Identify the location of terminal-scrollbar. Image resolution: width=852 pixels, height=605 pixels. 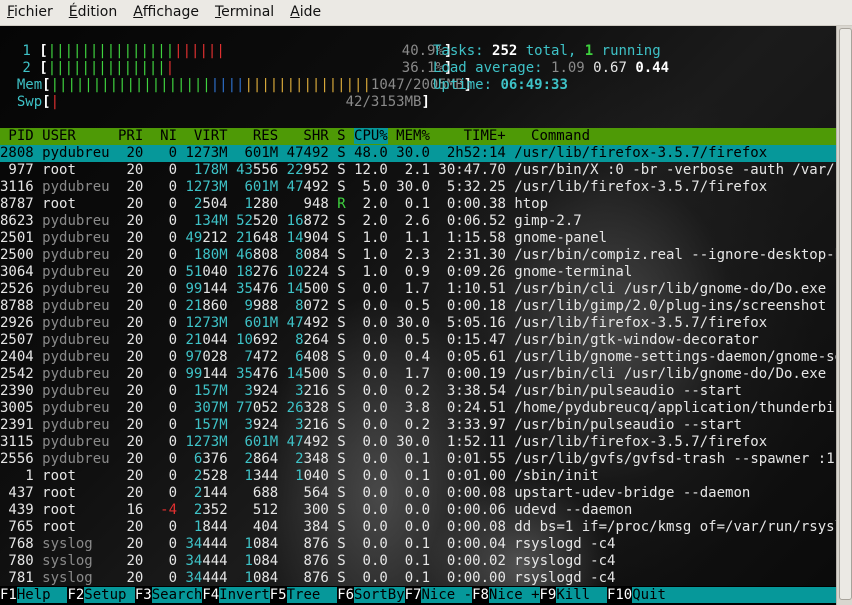
(844, 315).